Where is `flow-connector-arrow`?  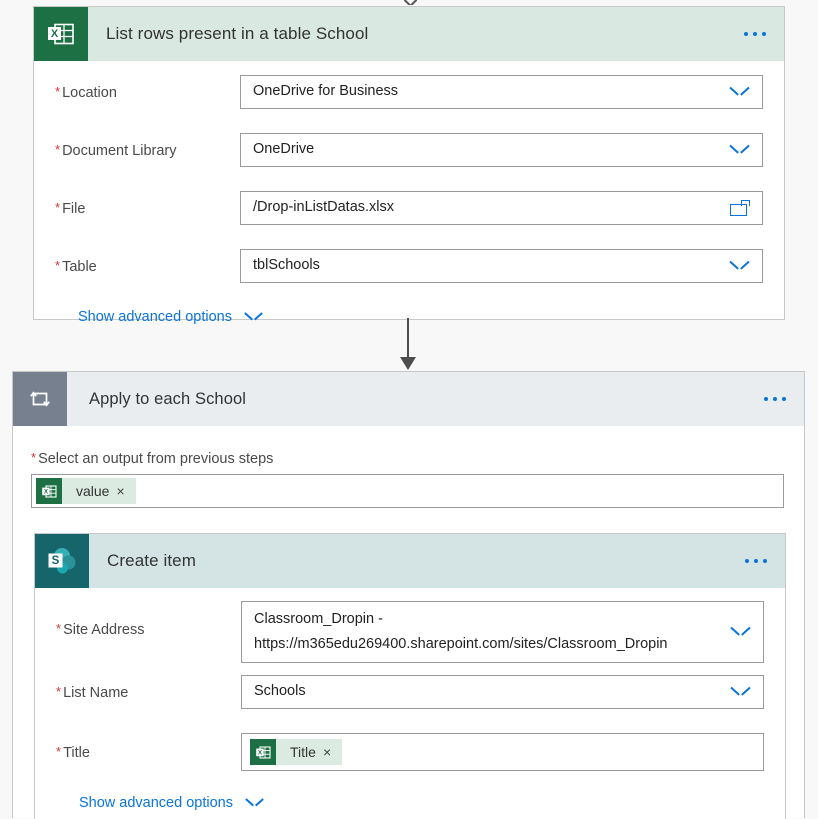 flow-connector-arrow is located at coordinates (408, 344).